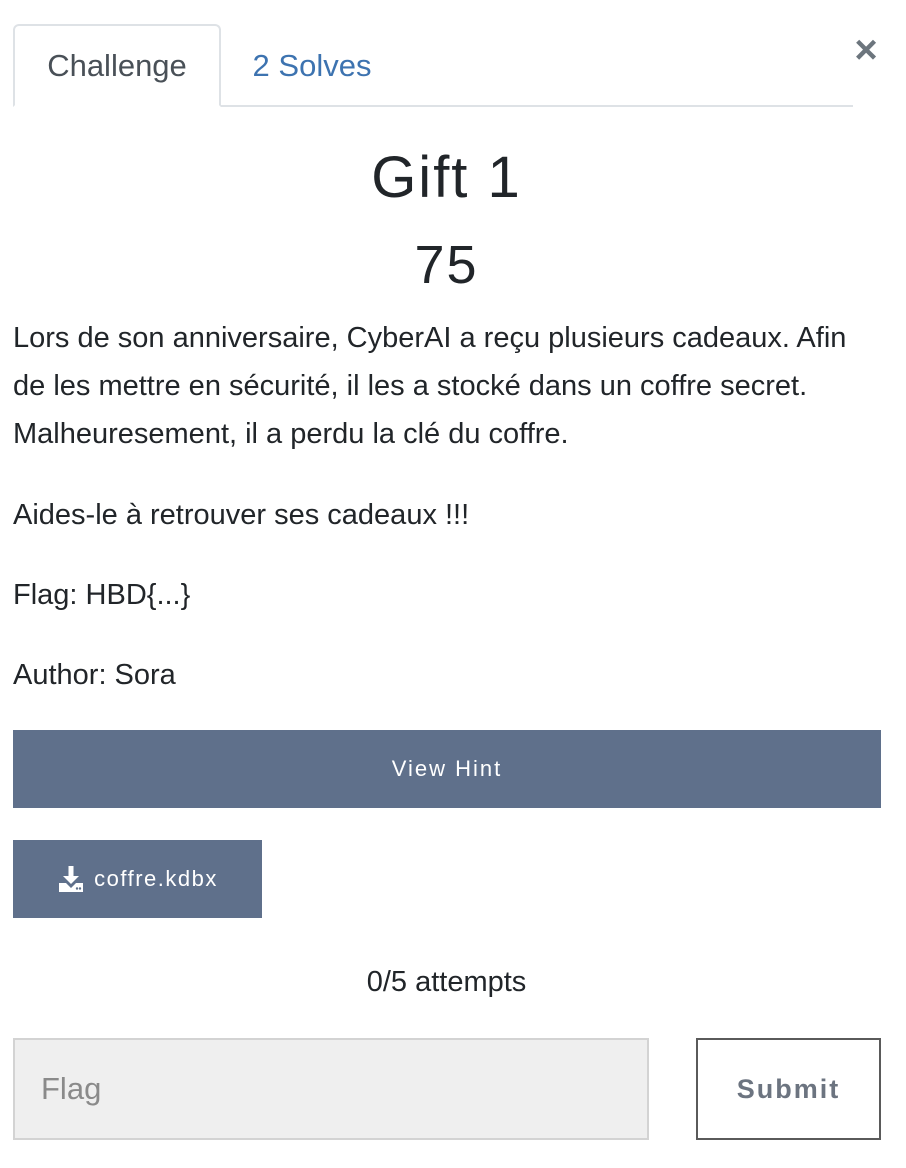 This screenshot has height=1168, width=906. Describe the element at coordinates (866, 50) in the screenshot. I see `close-icon: ×` at that location.